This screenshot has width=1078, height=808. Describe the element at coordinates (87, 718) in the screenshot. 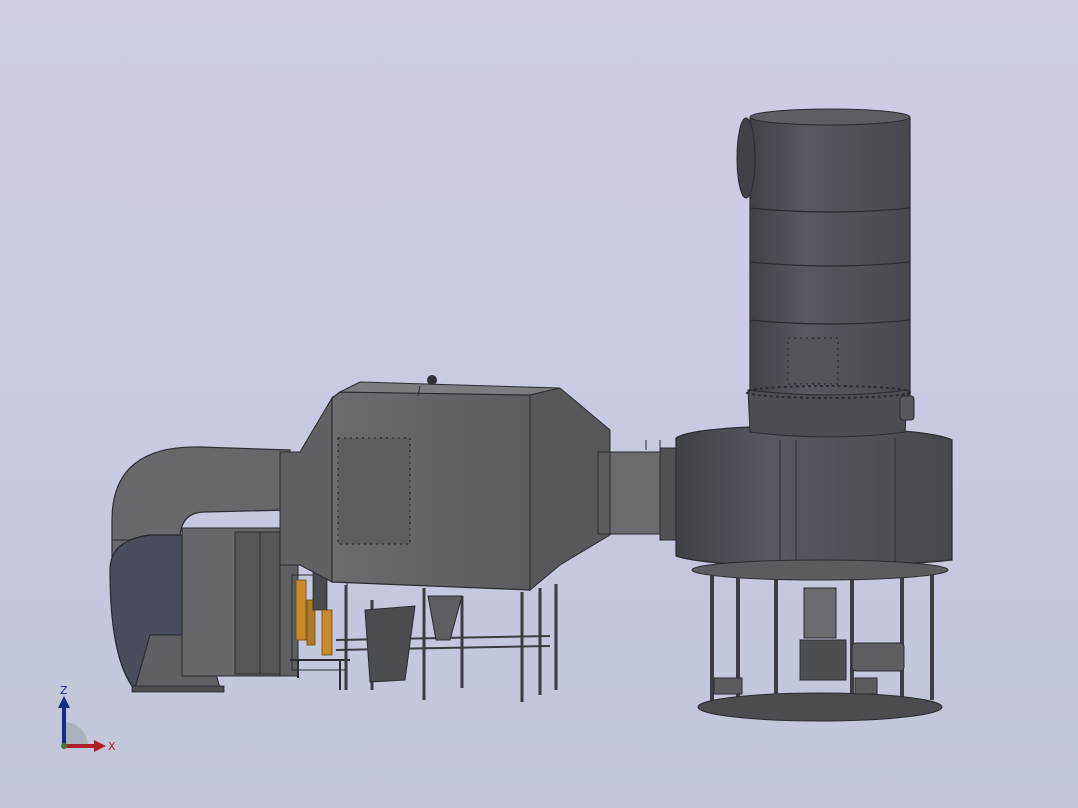

I see `triad-graphic: Z X` at that location.